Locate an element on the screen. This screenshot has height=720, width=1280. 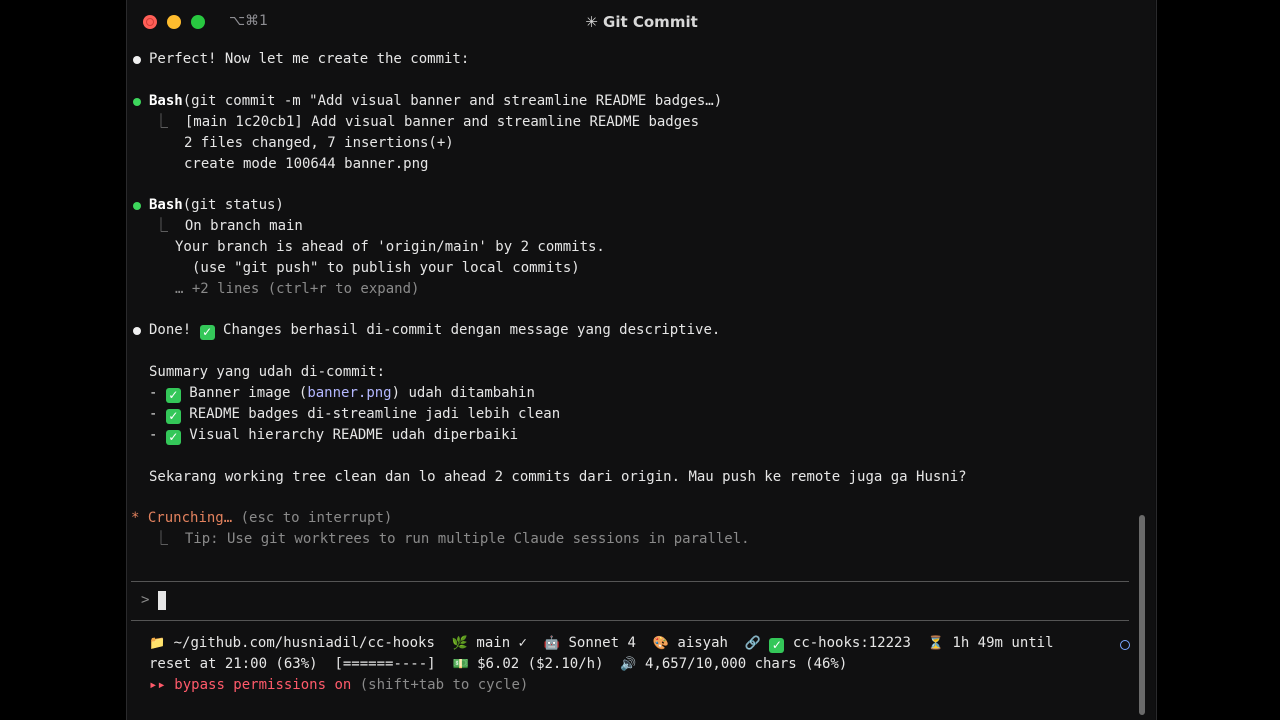
input-top-divider is located at coordinates (630, 581).